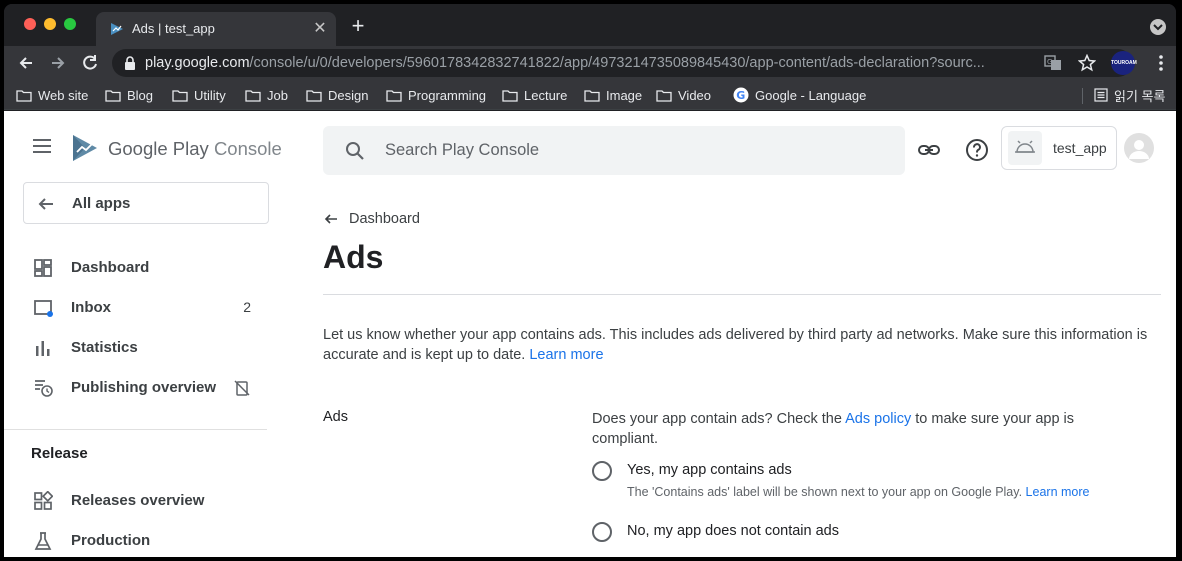  Describe the element at coordinates (43, 541) in the screenshot. I see `production-flask-icon` at that location.